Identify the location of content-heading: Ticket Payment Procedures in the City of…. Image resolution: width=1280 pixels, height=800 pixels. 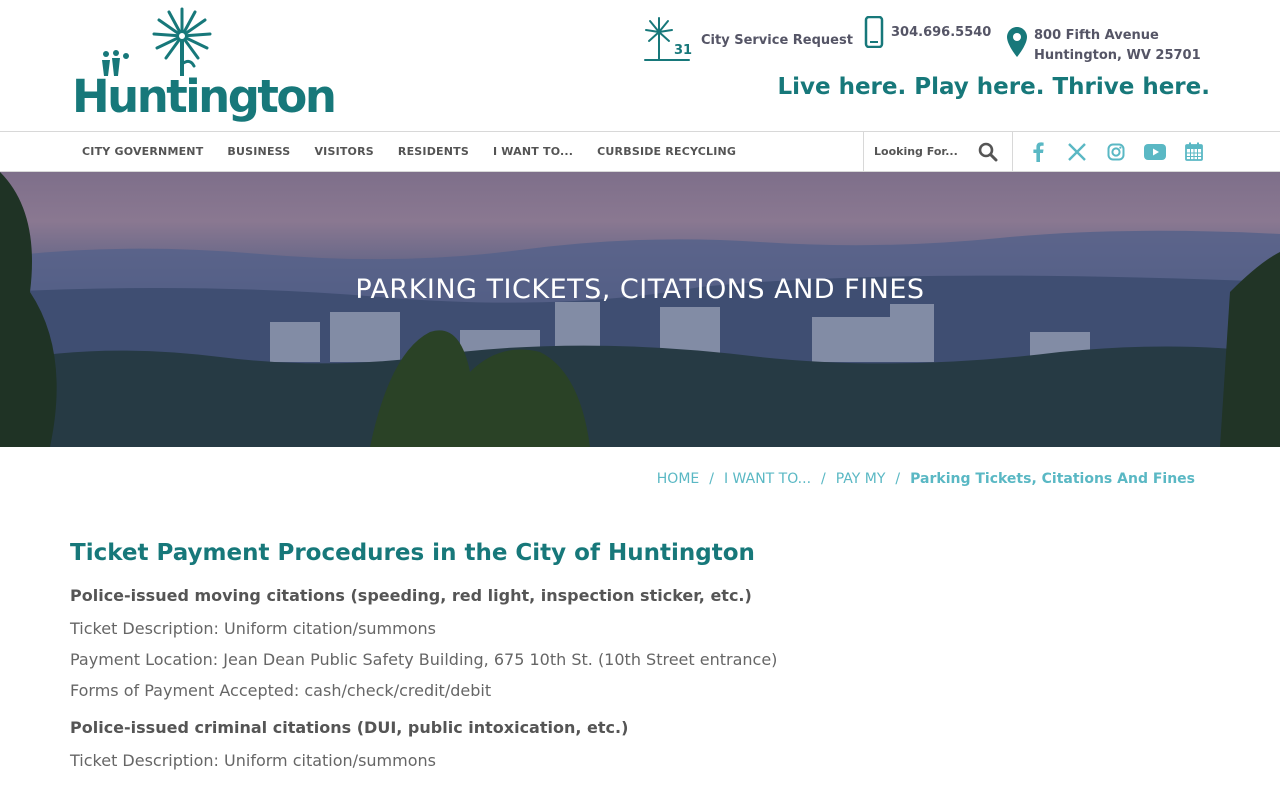
(412, 553).